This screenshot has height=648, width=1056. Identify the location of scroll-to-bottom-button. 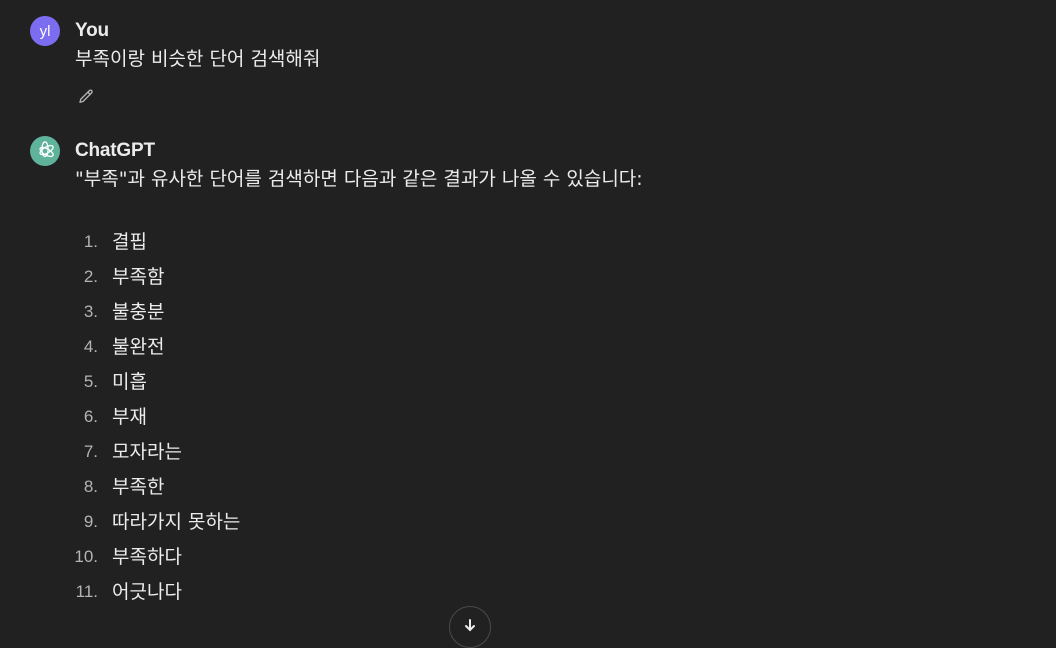
(470, 627).